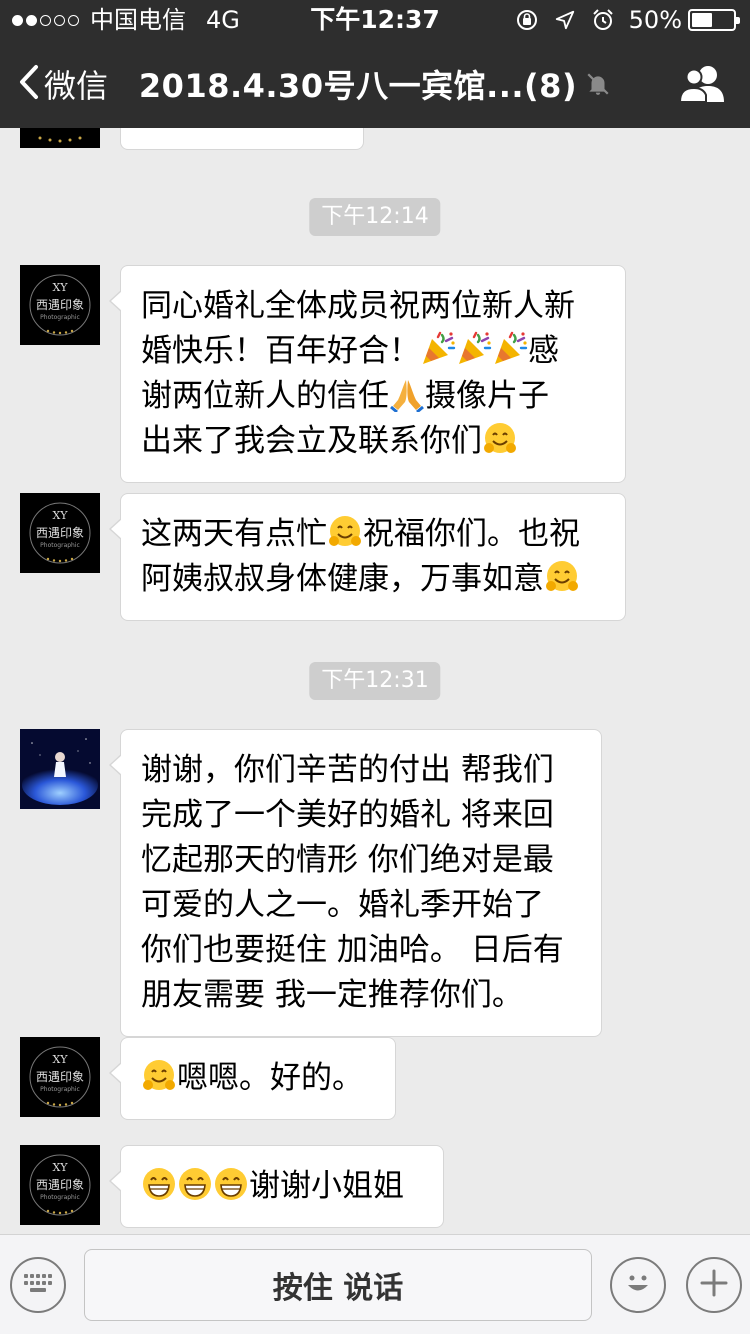 Image resolution: width=750 pixels, height=1334 pixels. I want to click on message-line: 婚快乐！百年好合！ 感, so click(373, 351).